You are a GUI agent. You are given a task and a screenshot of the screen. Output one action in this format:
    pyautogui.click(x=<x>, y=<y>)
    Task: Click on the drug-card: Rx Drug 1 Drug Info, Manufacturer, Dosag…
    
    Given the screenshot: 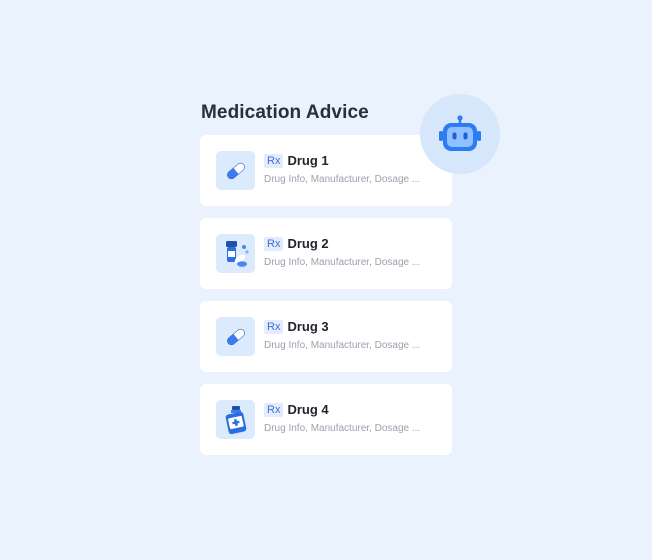 What is the action you would take?
    pyautogui.click(x=326, y=170)
    